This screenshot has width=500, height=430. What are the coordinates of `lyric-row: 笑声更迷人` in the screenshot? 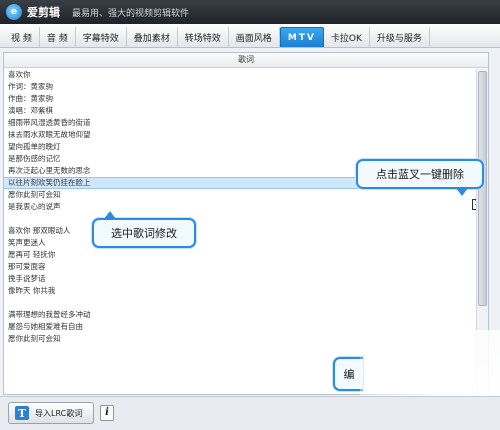 It's located at (246, 243).